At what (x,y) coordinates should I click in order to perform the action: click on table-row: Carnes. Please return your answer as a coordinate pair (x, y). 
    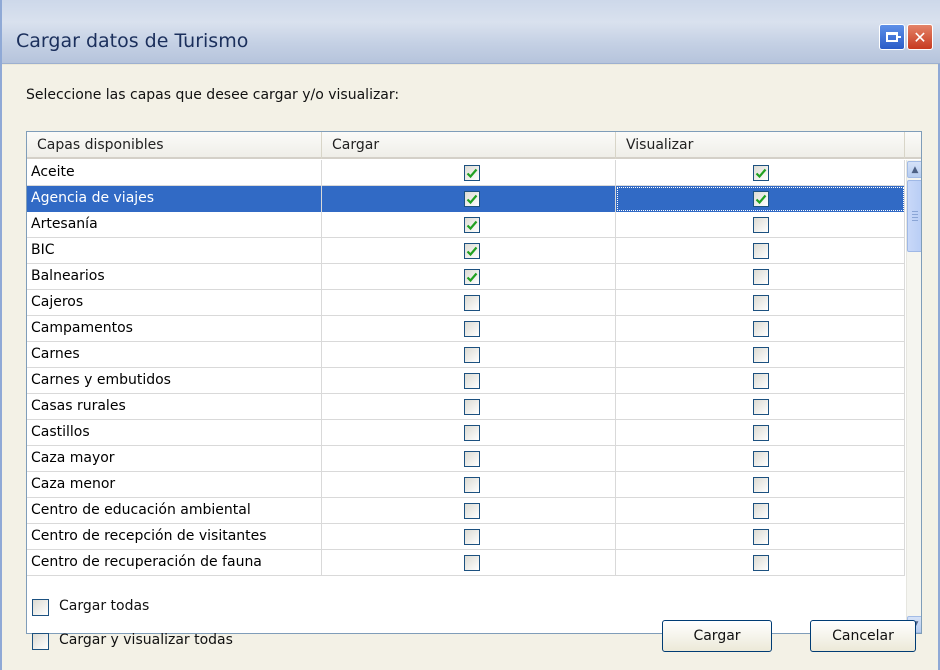
    Looking at the image, I should click on (466, 355).